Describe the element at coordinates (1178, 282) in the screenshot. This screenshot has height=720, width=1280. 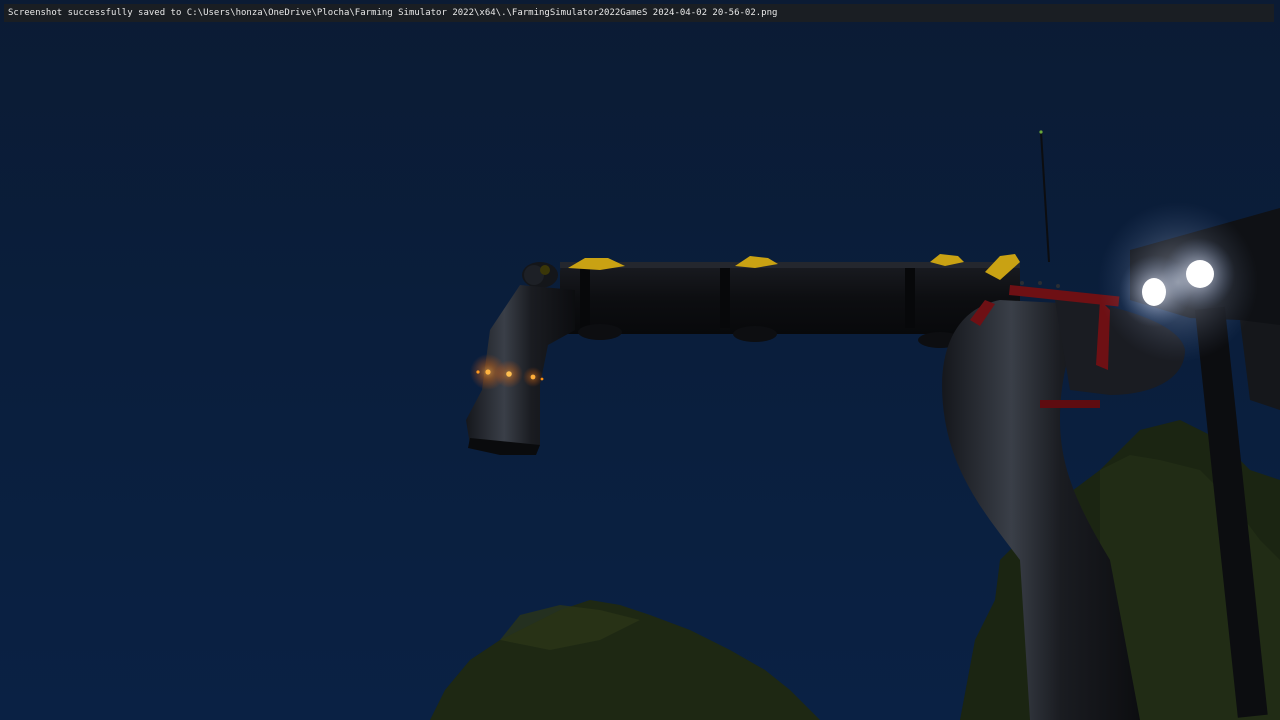
I see `work-headlights` at that location.